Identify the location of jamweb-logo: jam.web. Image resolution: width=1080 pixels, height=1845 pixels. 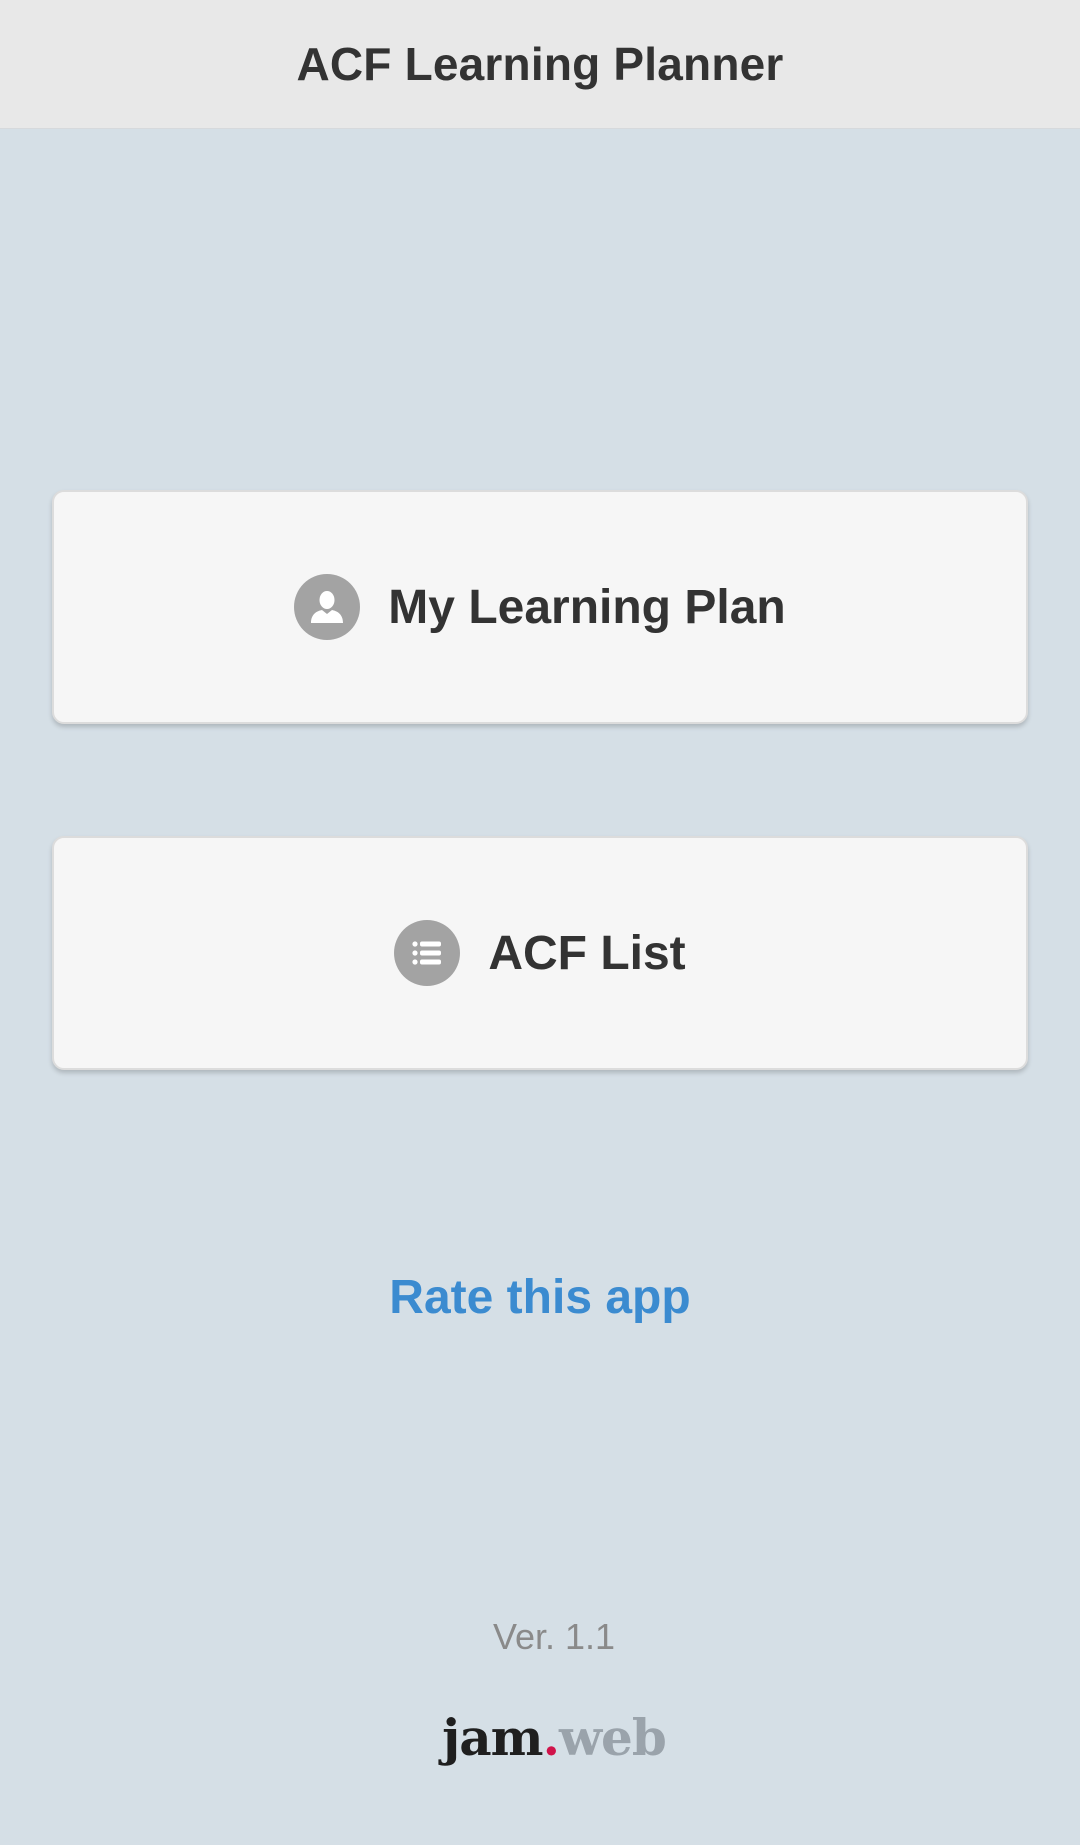
(540, 1737).